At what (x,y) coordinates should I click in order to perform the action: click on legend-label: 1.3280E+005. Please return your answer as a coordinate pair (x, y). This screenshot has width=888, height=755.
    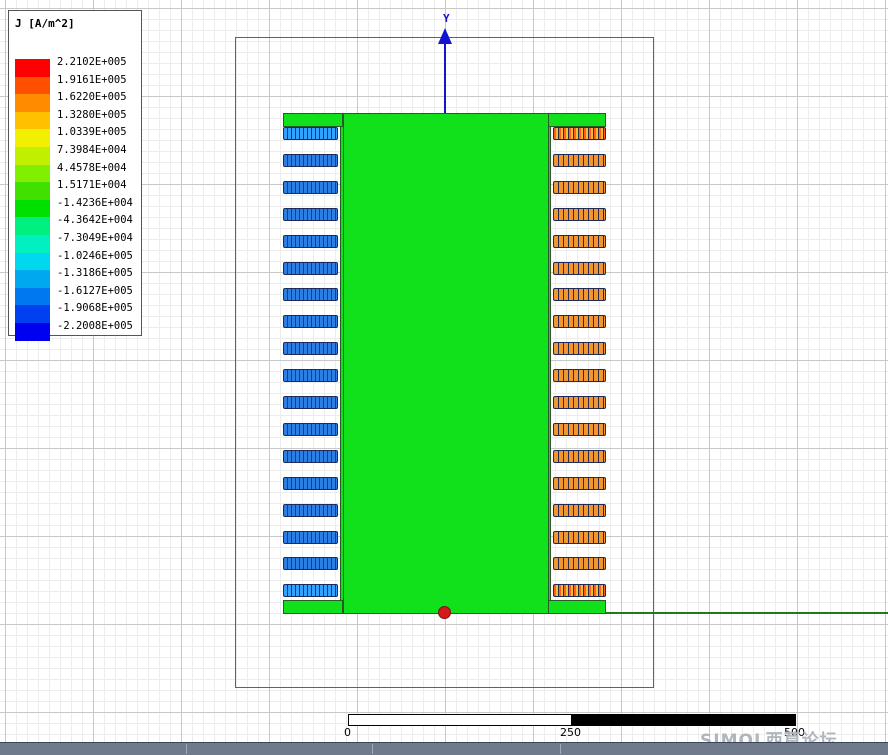
    Looking at the image, I should click on (92, 114).